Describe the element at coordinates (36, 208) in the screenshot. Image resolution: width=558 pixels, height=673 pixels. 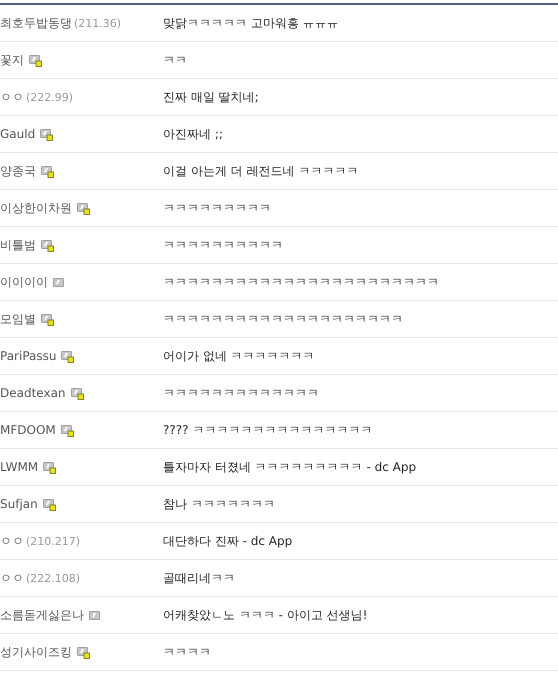
I see `user-nickname: 이상한이차원` at that location.